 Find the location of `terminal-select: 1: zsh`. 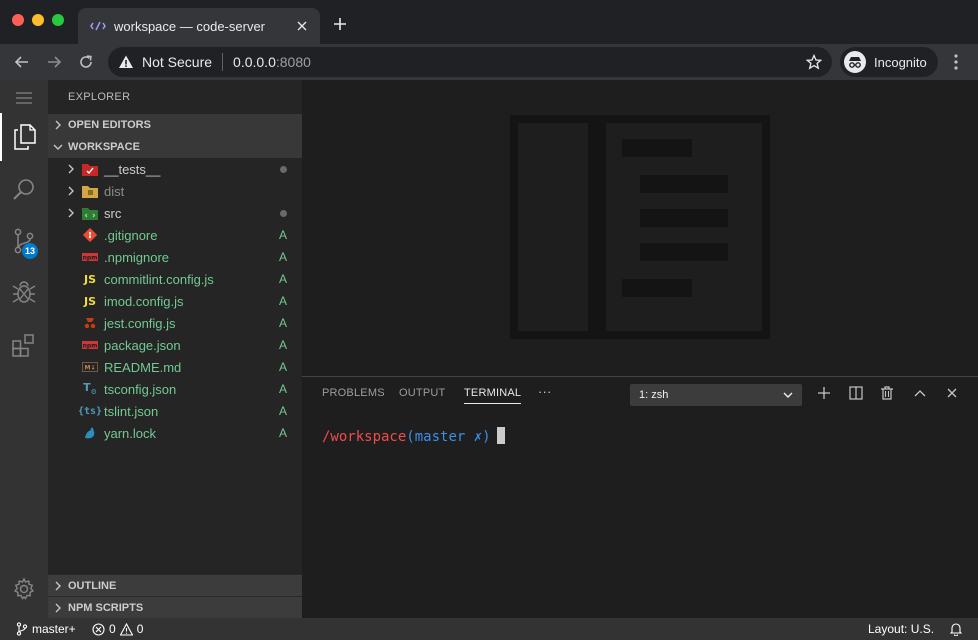

terminal-select: 1: zsh is located at coordinates (716, 395).